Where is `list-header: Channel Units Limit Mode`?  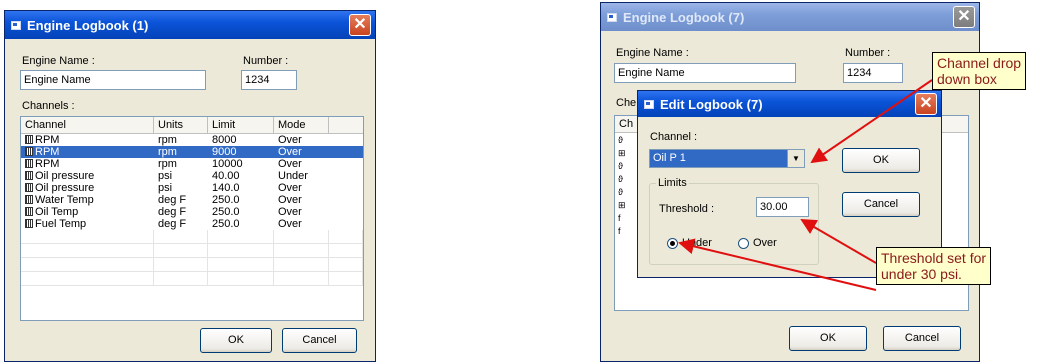
list-header: Channel Units Limit Mode is located at coordinates (192, 125).